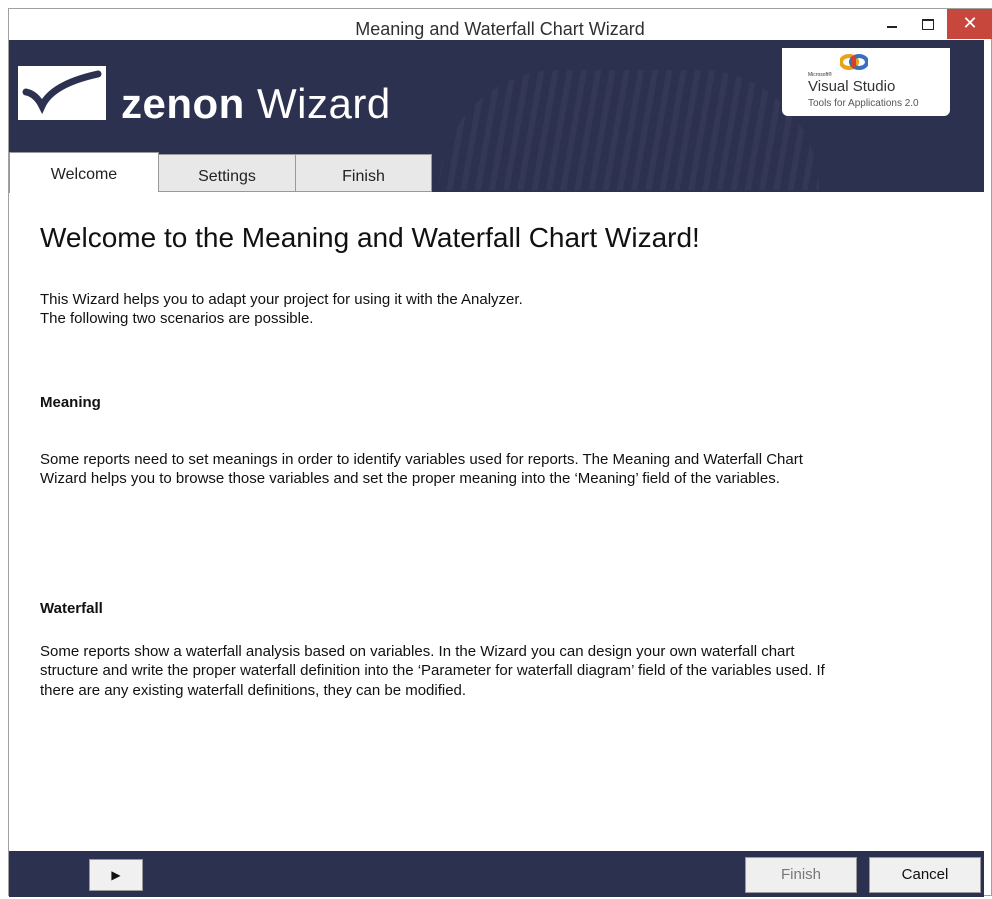 The image size is (992, 899). I want to click on next-button: ▶, so click(116, 875).